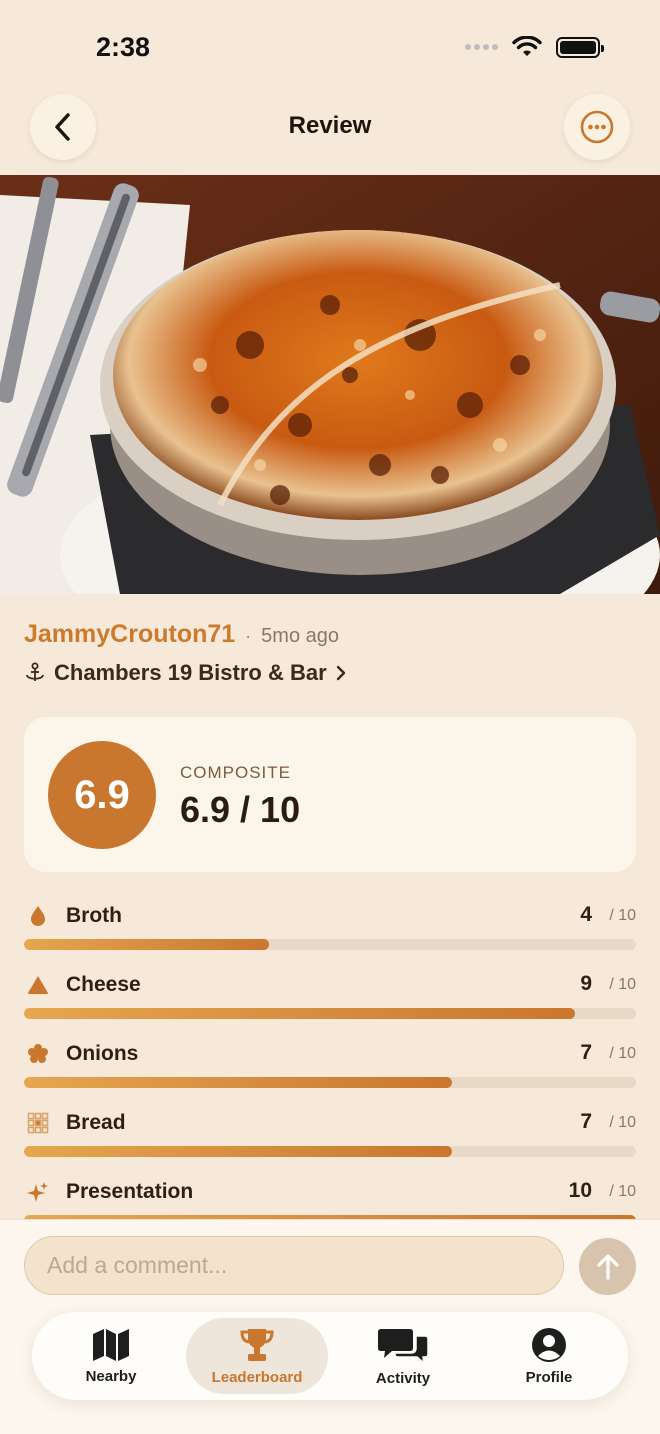  I want to click on ellipsis-circle-icon, so click(597, 127).